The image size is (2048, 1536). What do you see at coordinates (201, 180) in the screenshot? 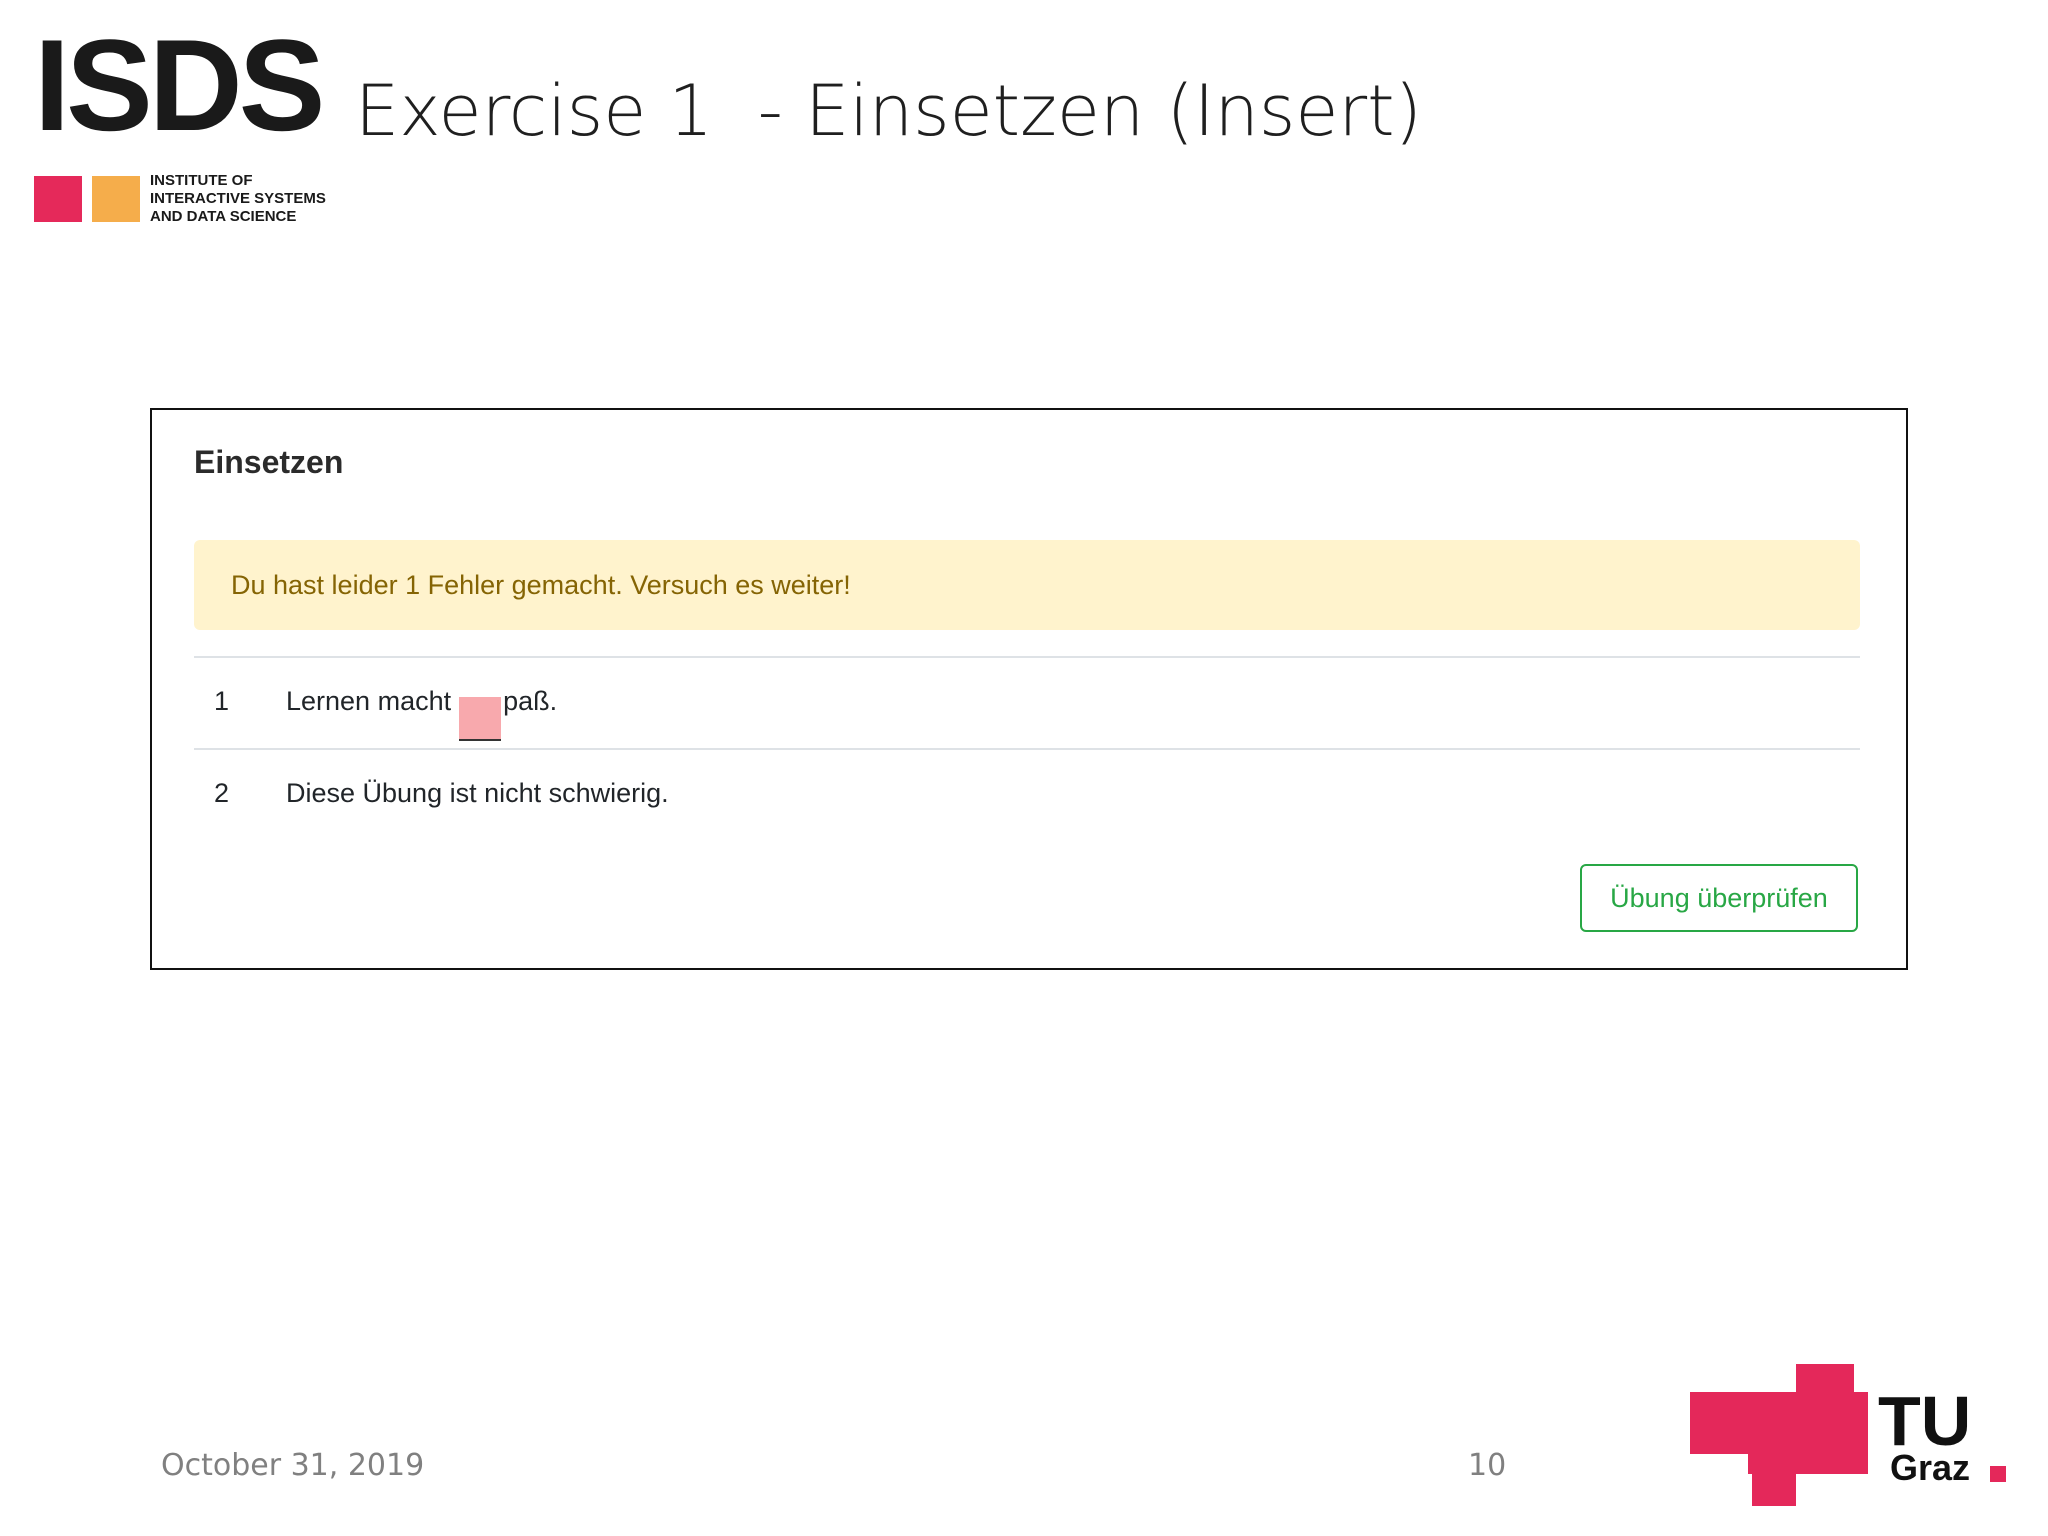
I see `isds-logo-line-1: INSTITUTE OF` at bounding box center [201, 180].